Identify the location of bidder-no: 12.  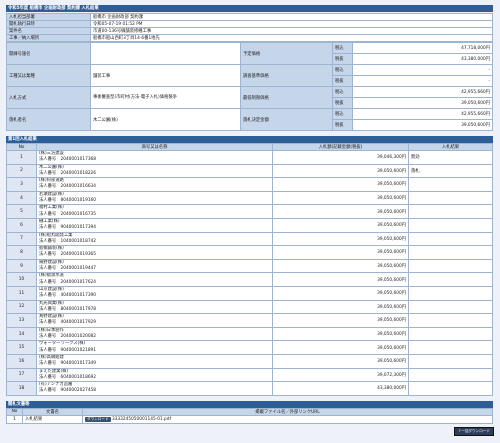
(21, 307).